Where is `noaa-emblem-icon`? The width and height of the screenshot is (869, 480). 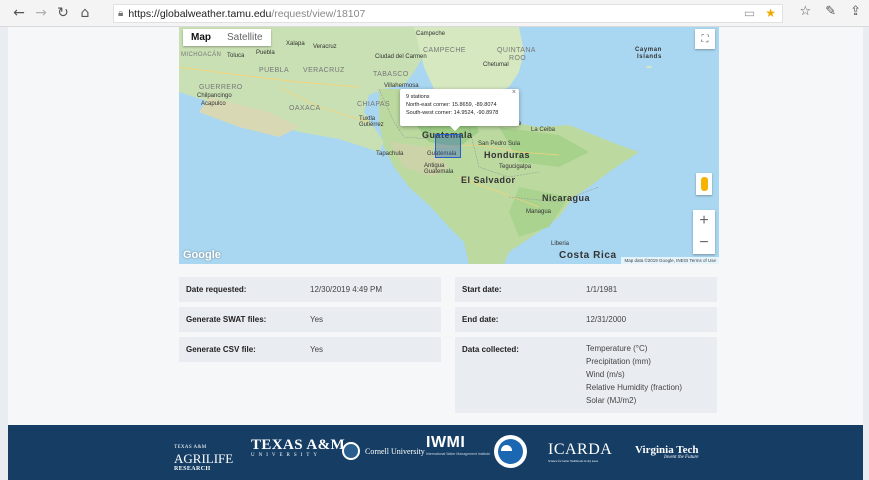 noaa-emblem-icon is located at coordinates (510, 451).